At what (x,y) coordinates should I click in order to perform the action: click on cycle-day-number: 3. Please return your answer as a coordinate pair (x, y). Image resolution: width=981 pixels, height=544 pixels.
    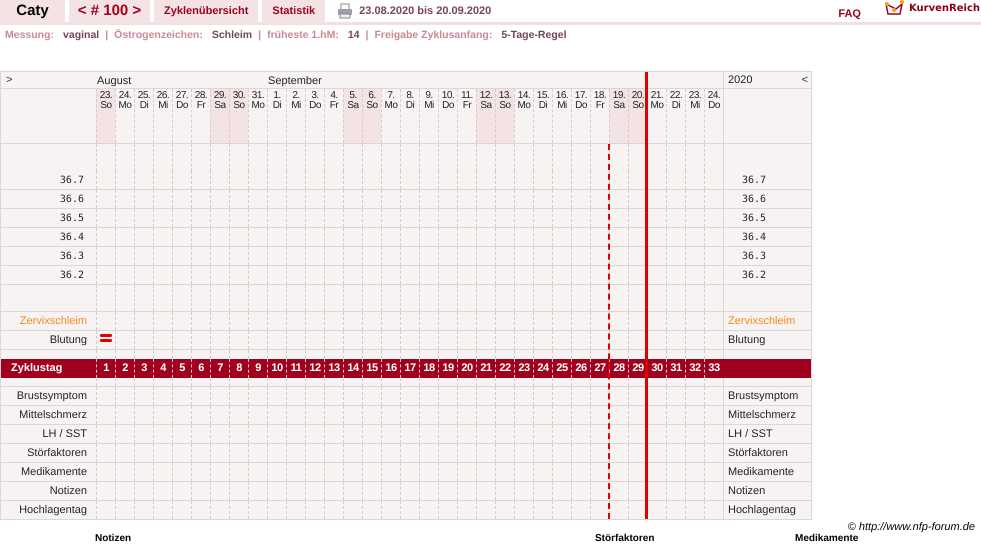
    Looking at the image, I should click on (144, 368).